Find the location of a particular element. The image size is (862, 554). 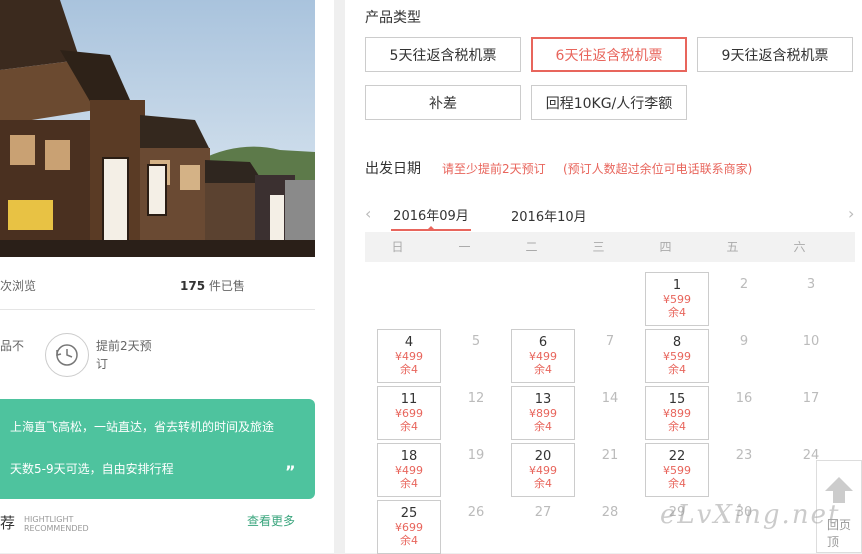

day-number: 22 is located at coordinates (677, 456).